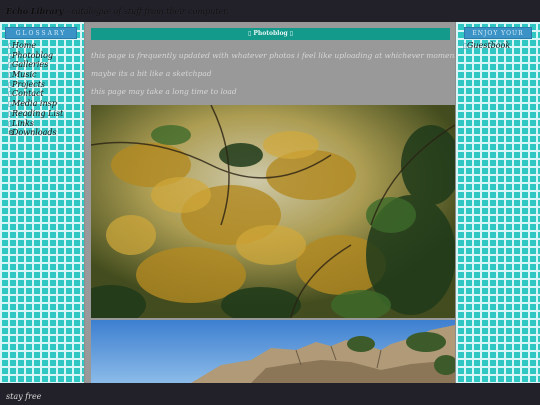 This screenshot has height=405, width=540. What do you see at coordinates (489, 45) in the screenshot?
I see `nav-item-label: Guestbook` at bounding box center [489, 45].